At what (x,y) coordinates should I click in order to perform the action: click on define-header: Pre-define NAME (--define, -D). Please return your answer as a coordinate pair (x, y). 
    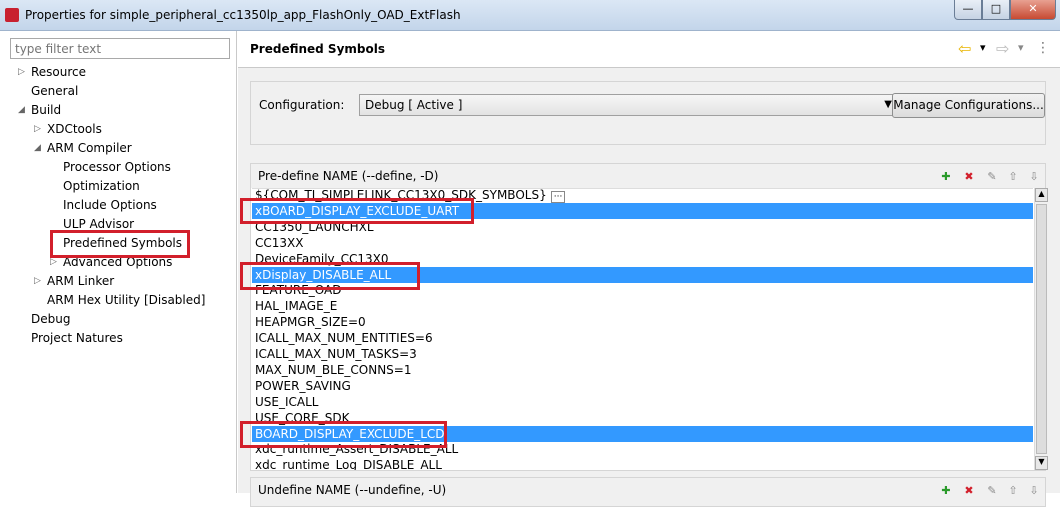
    Looking at the image, I should click on (348, 176).